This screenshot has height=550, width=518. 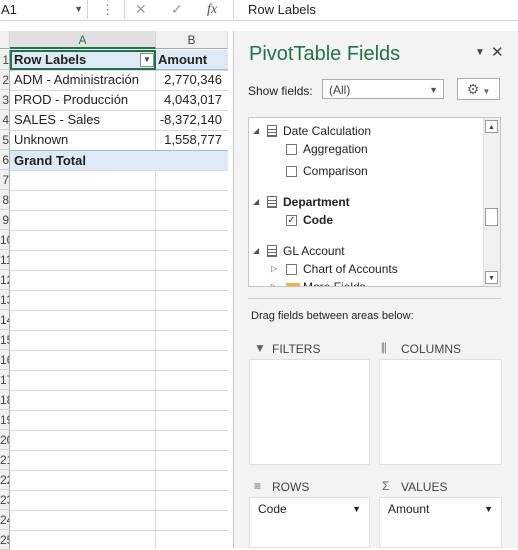 I want to click on cancel-icon: ✕, so click(x=141, y=9).